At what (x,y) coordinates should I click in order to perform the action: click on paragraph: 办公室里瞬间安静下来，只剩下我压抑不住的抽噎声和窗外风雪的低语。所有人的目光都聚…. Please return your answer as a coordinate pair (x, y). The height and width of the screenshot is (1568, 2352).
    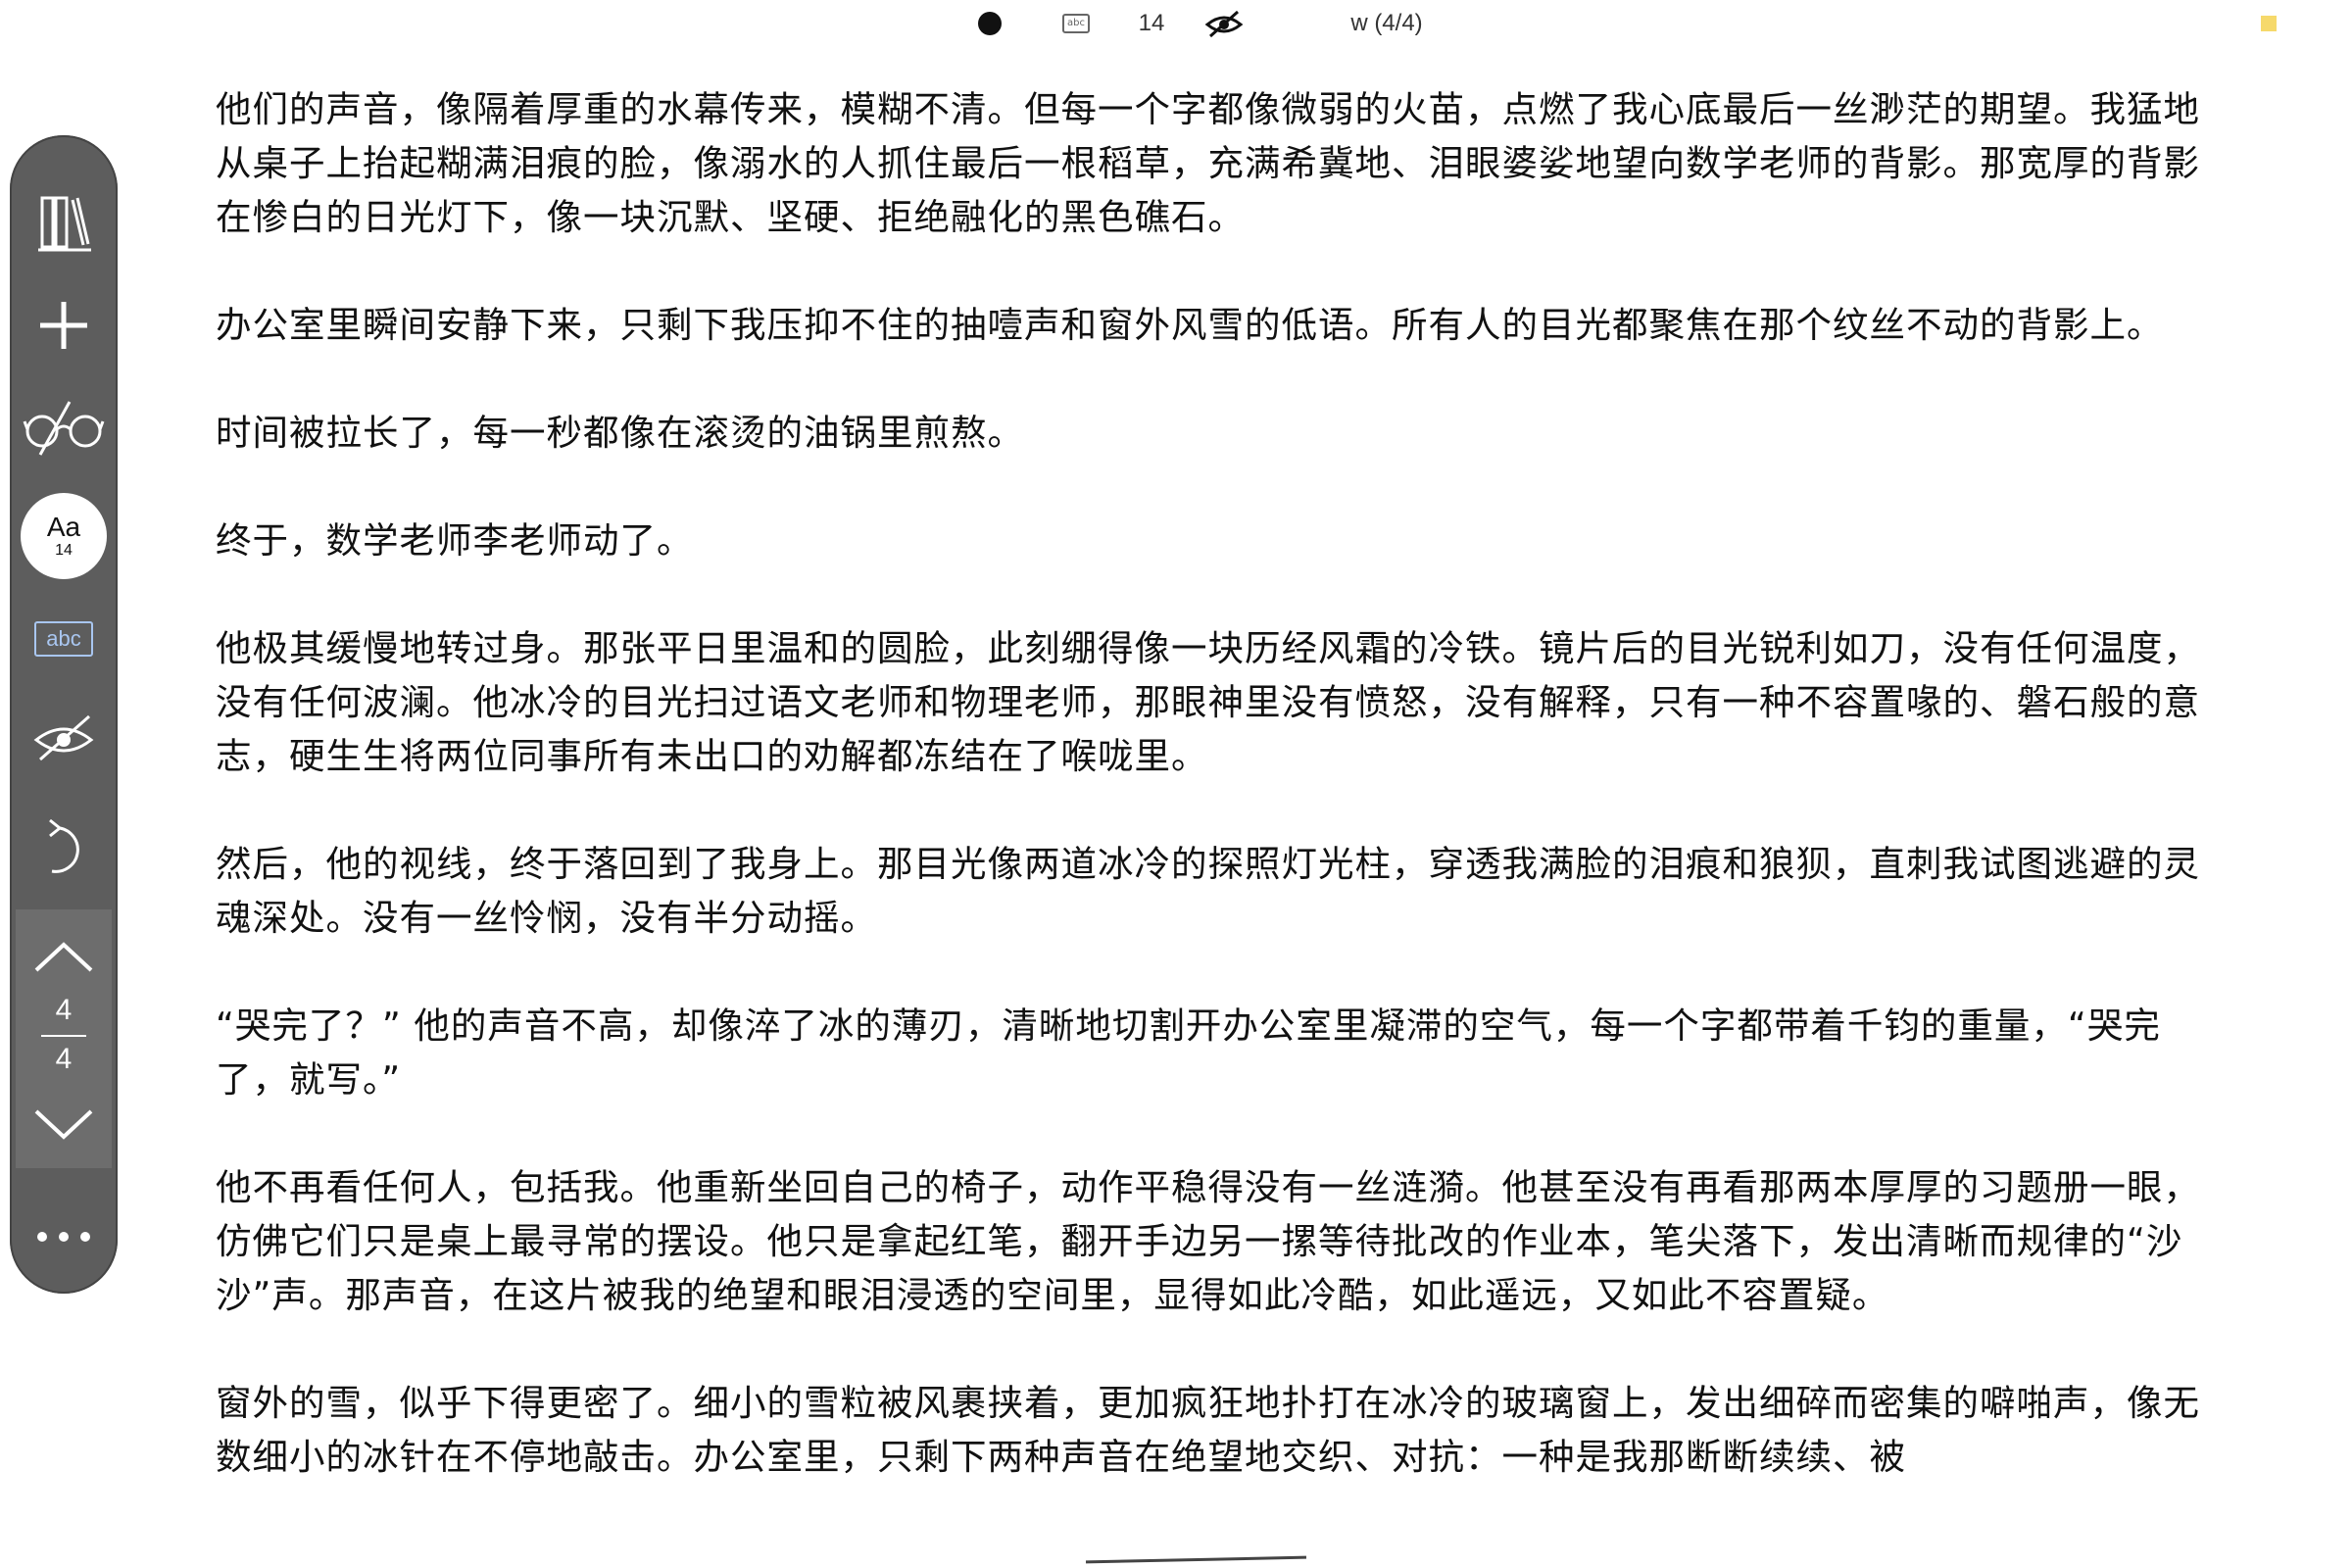
    Looking at the image, I should click on (1190, 325).